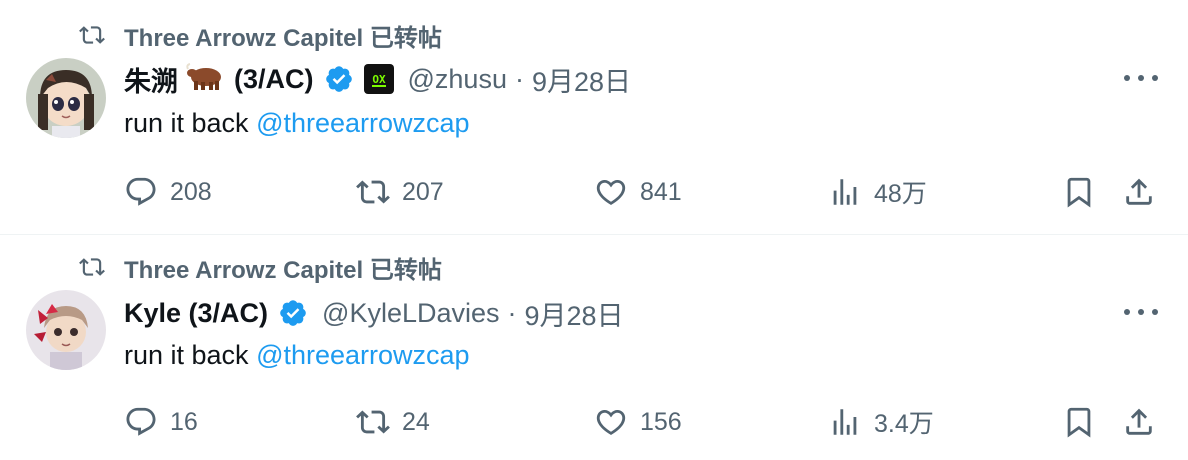 This screenshot has width=1188, height=460. Describe the element at coordinates (611, 422) in the screenshot. I see `like-icon` at that location.